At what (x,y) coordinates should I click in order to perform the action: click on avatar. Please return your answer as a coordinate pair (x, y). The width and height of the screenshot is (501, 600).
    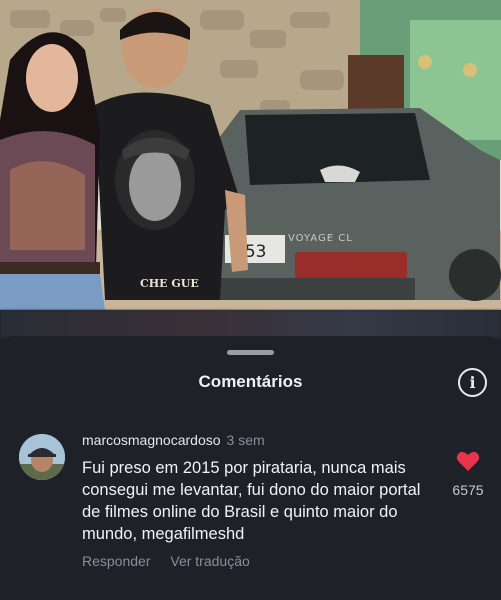
    Looking at the image, I should click on (42, 457).